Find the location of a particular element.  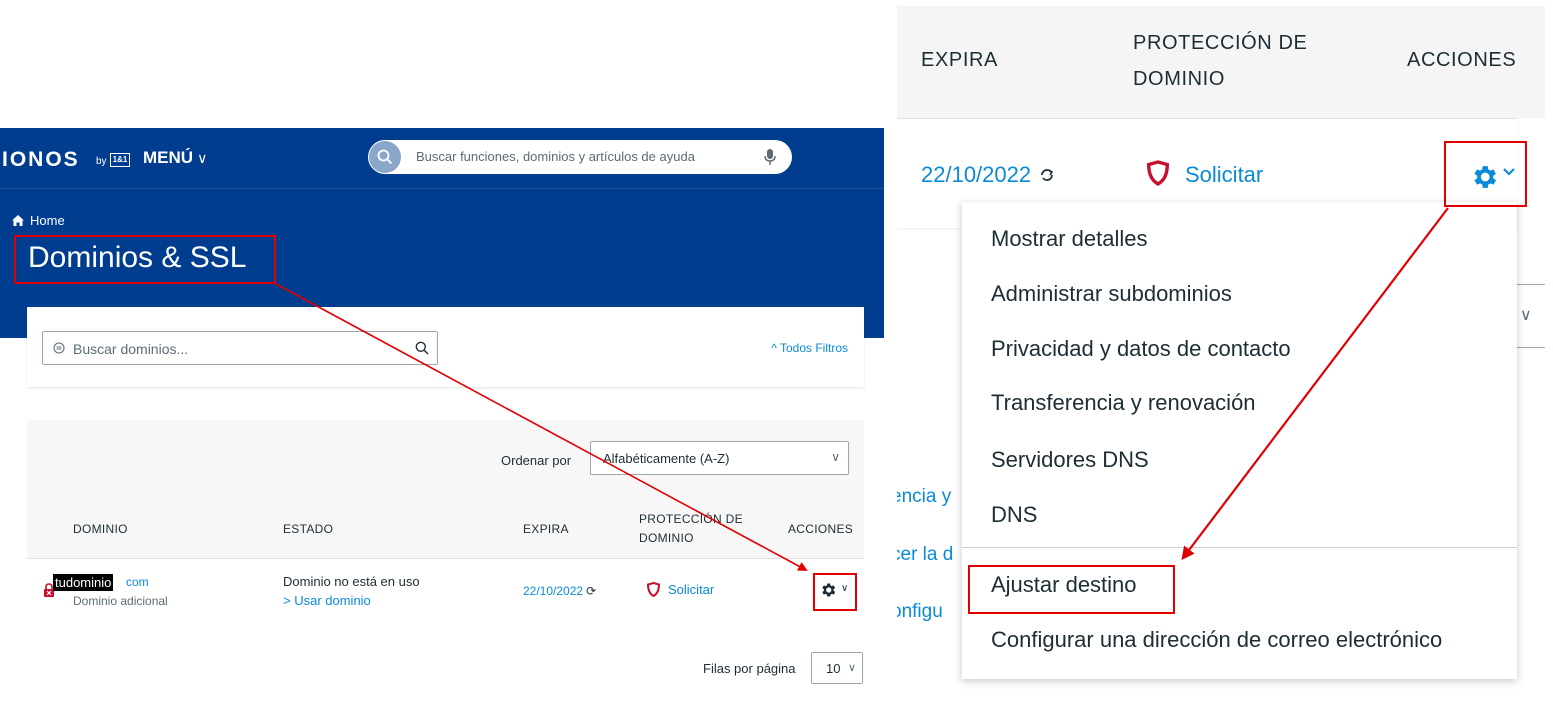

all-filters-toggle: ^ Todos Filtros is located at coordinates (809, 348).